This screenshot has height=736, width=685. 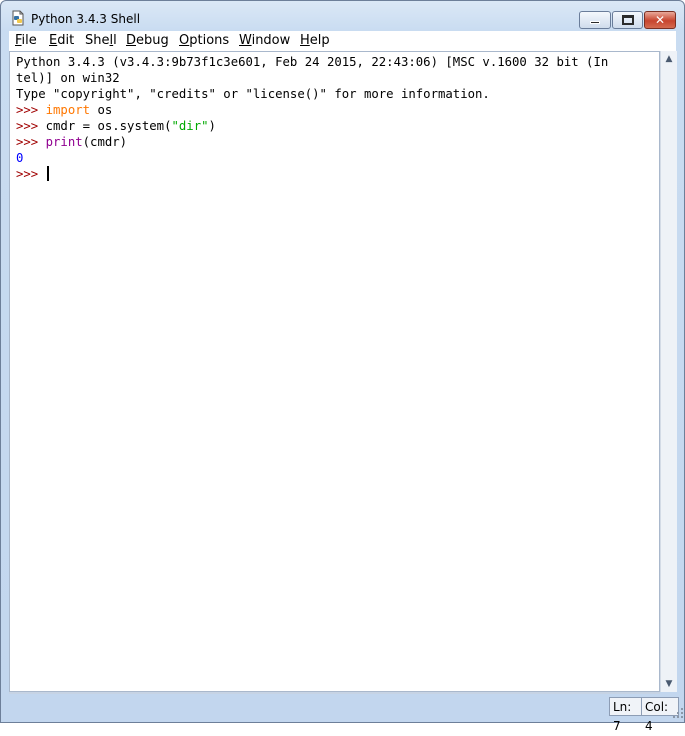 What do you see at coordinates (66, 40) in the screenshot?
I see `menu-edit-label: dit` at bounding box center [66, 40].